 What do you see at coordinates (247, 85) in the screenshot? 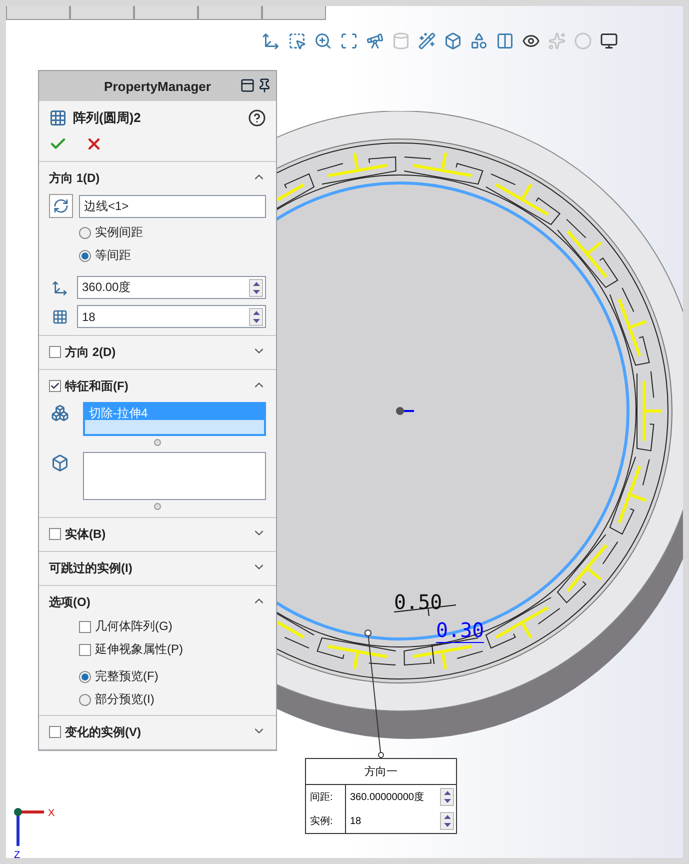
I see `panel-layout-icon` at bounding box center [247, 85].